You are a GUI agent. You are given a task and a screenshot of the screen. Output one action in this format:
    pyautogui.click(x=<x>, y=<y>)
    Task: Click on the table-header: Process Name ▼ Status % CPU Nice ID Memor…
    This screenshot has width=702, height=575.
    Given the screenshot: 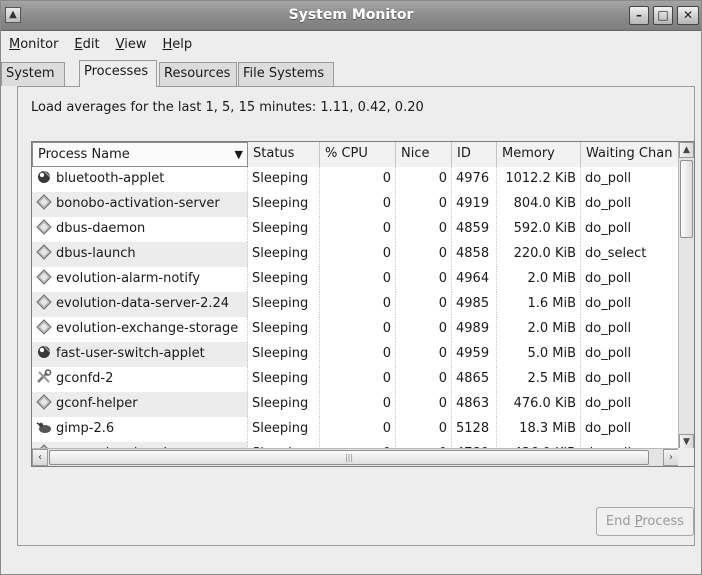 What is the action you would take?
    pyautogui.click(x=355, y=154)
    